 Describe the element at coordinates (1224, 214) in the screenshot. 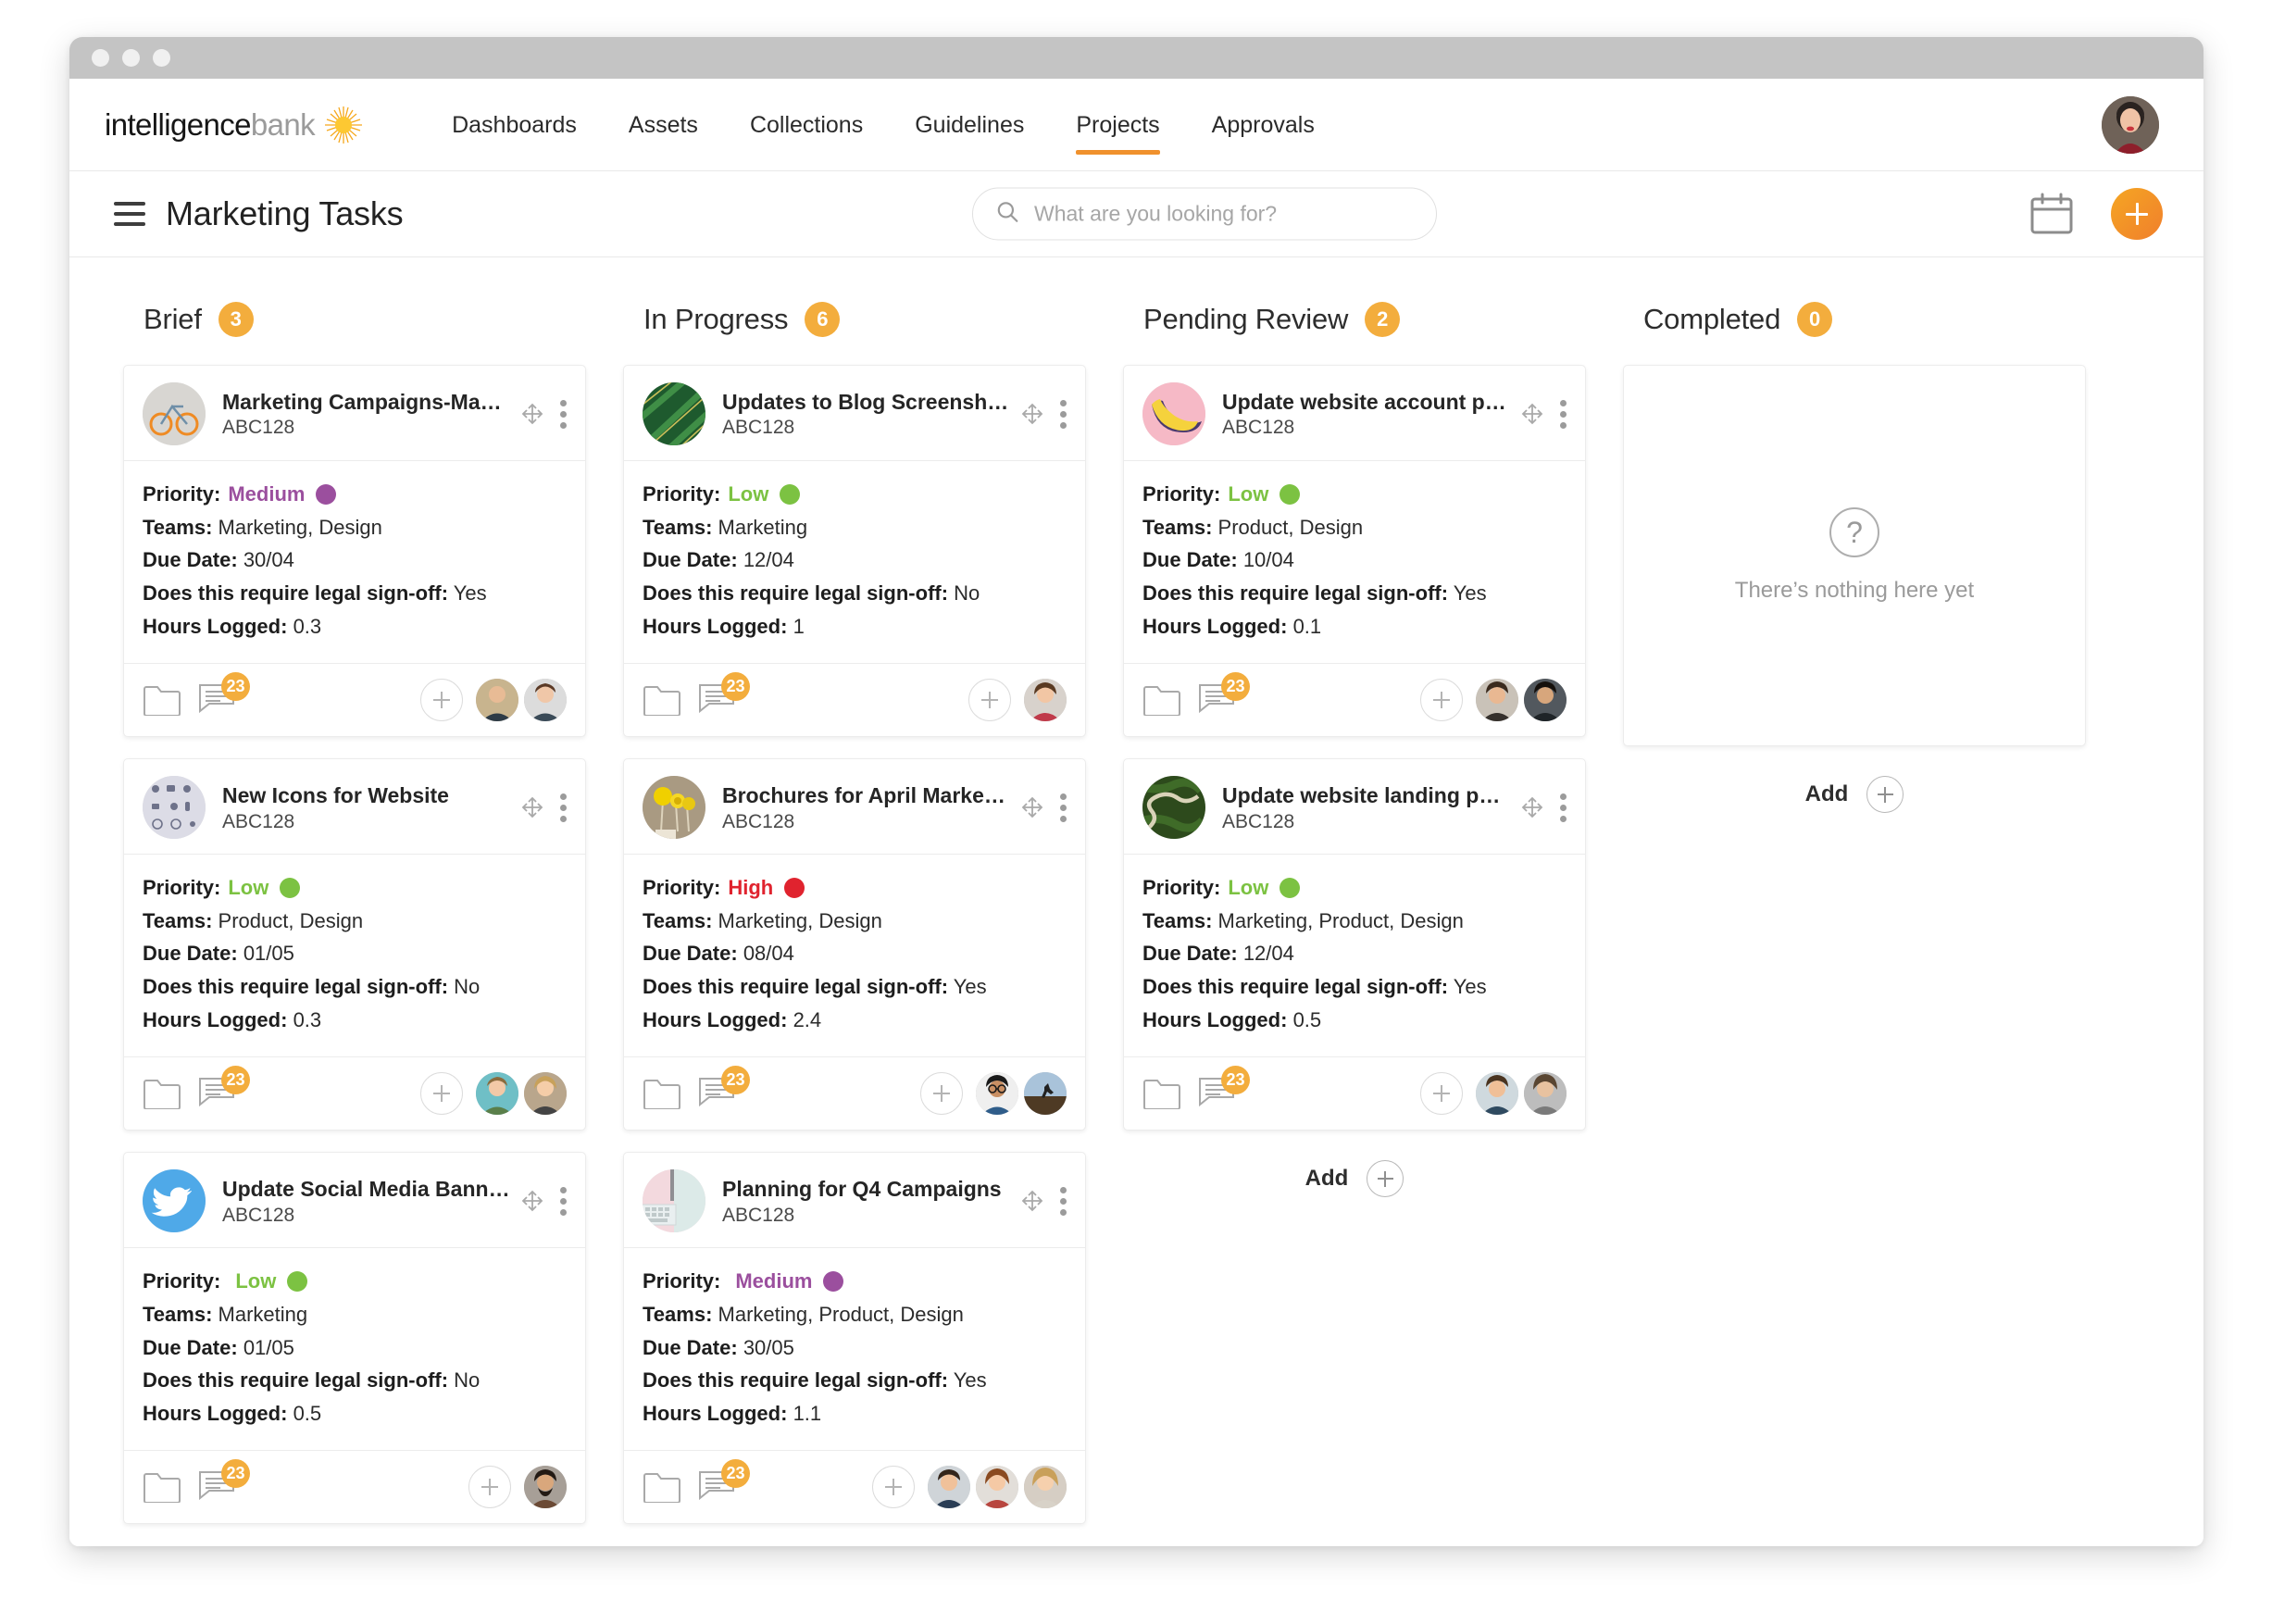

I see `search-input` at that location.